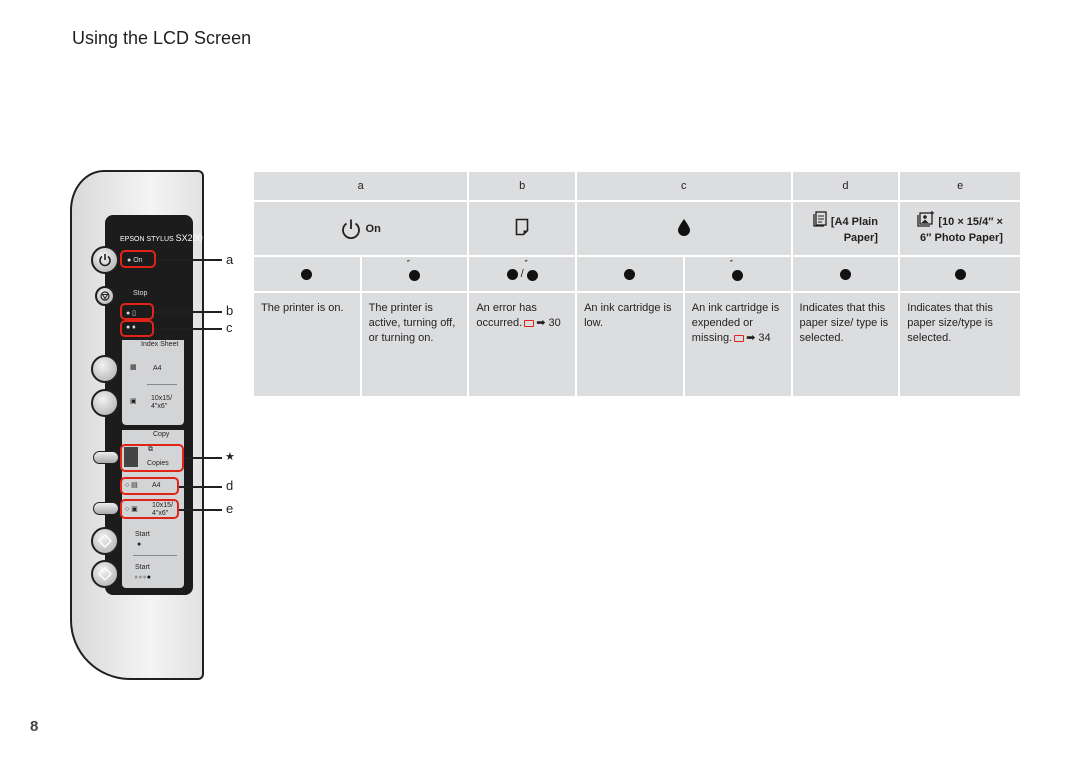 The image size is (1080, 761). I want to click on state-on-or-flashing: /, so click(522, 274).